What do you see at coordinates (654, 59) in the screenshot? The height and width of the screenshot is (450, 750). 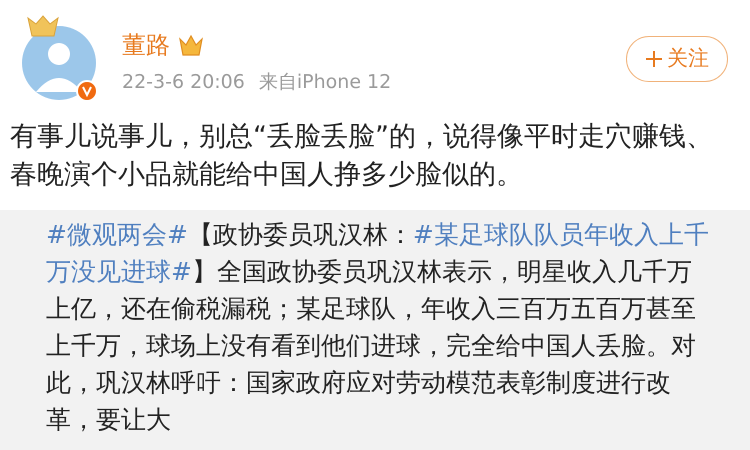 I see `plus-icon` at bounding box center [654, 59].